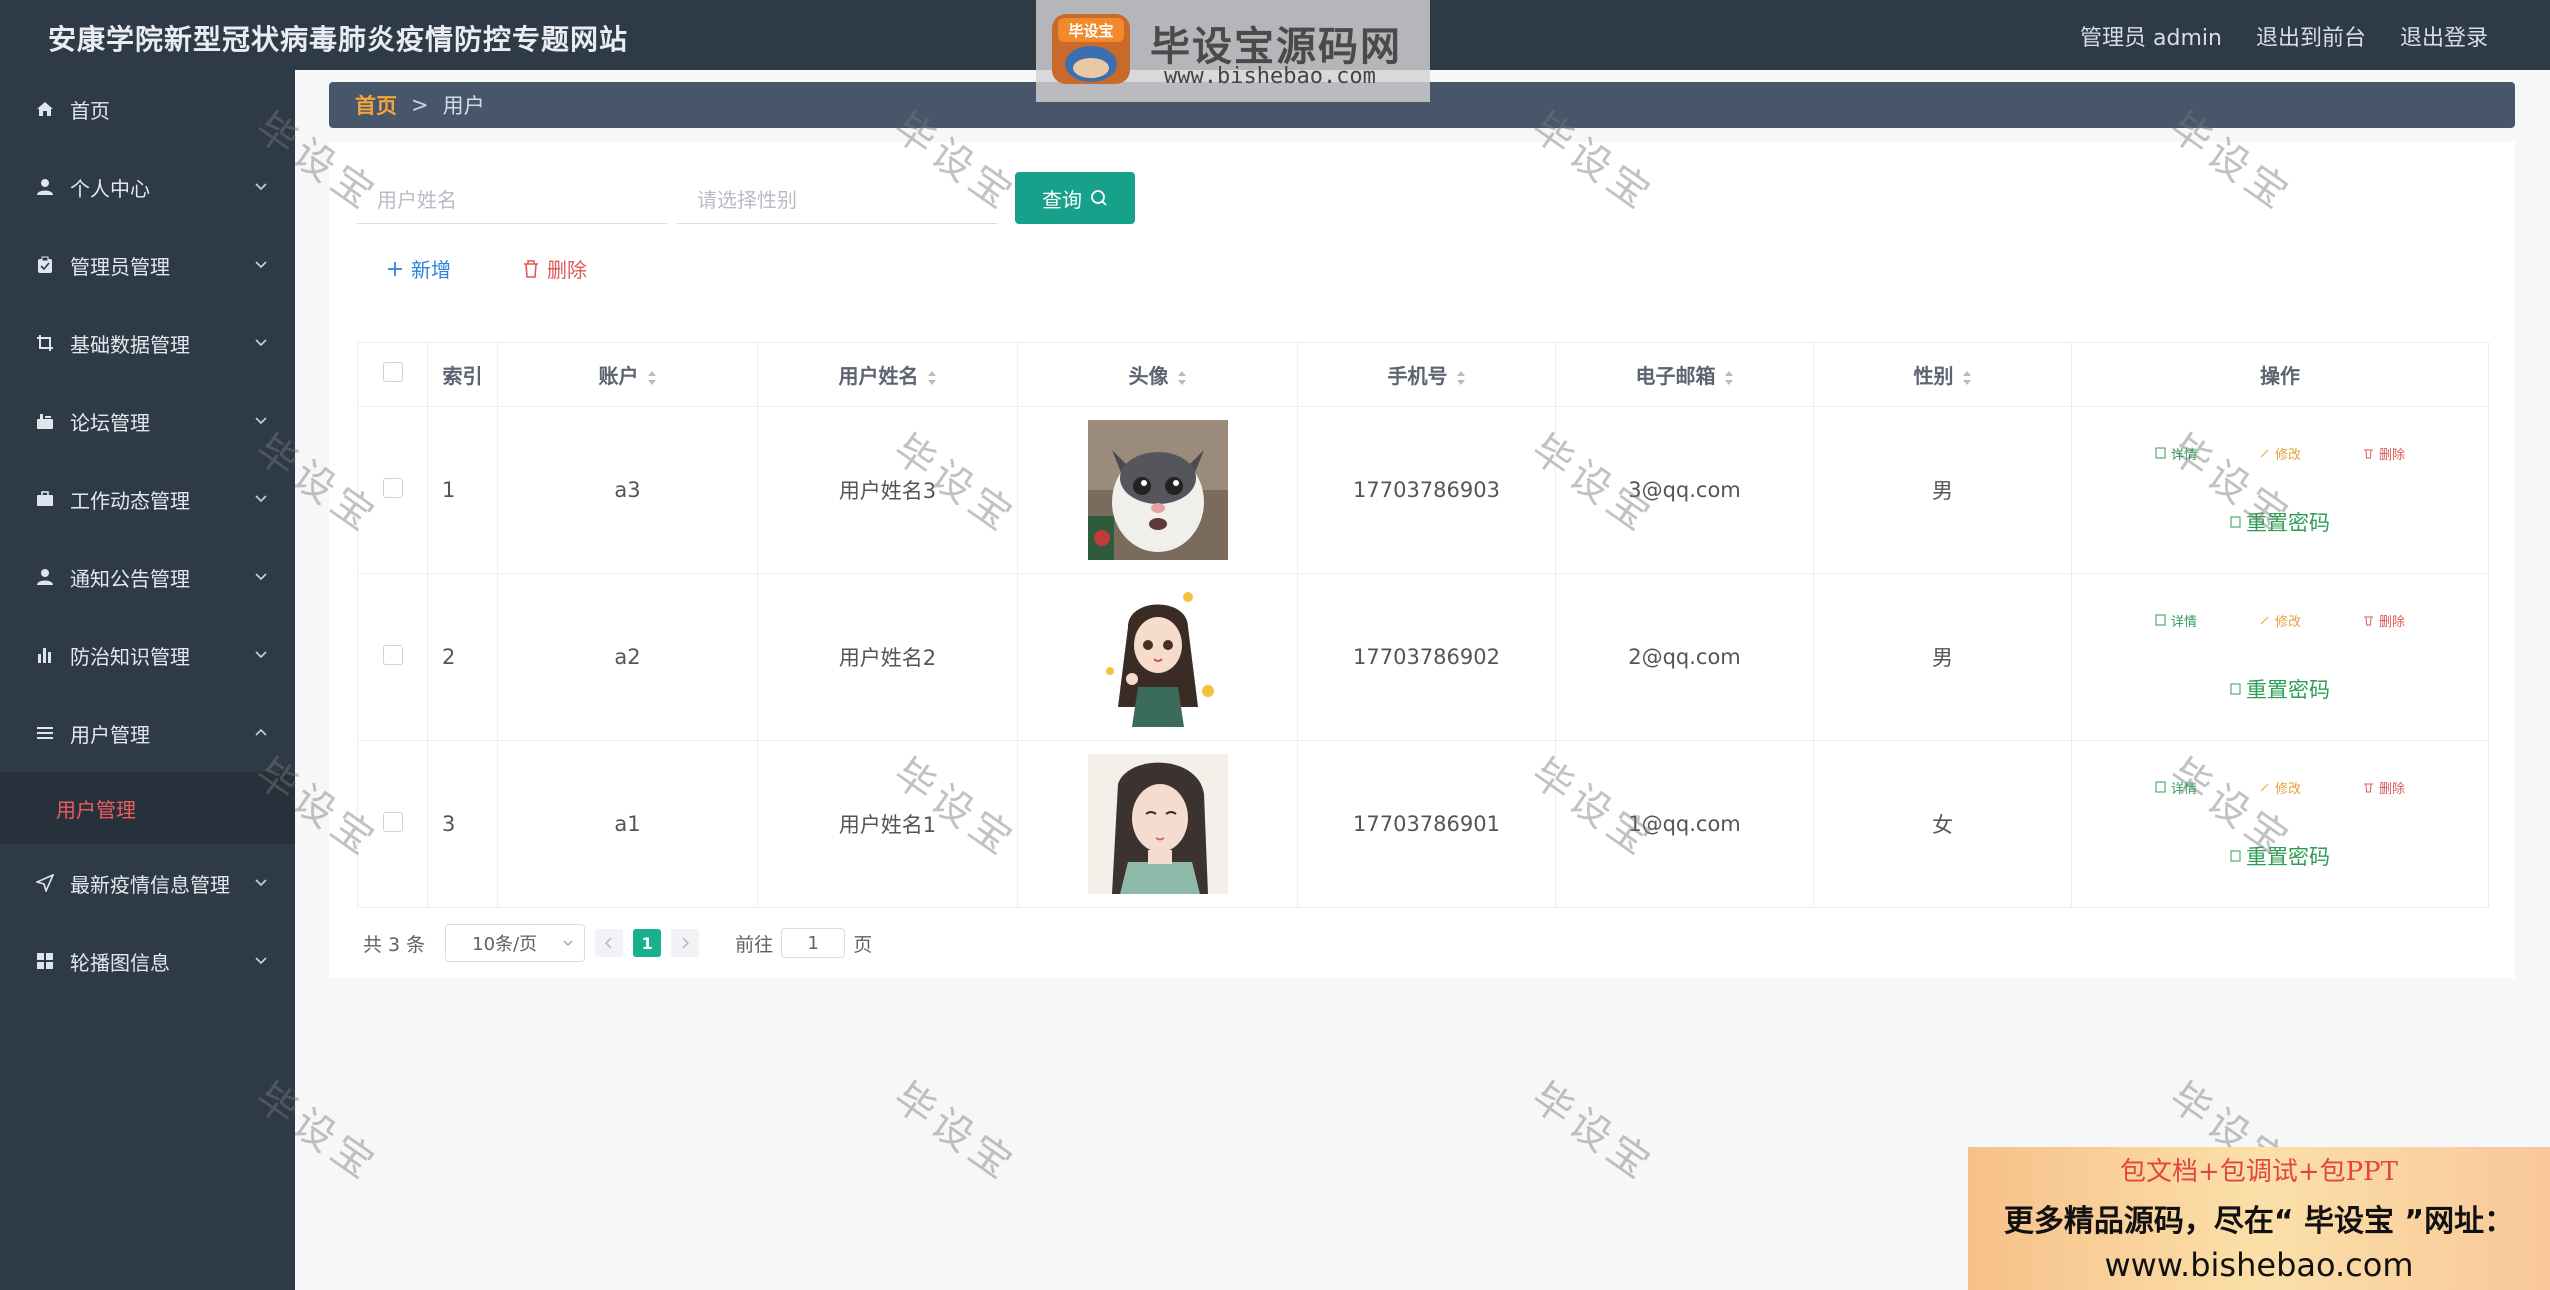 Image resolution: width=2550 pixels, height=1290 pixels. Describe the element at coordinates (647, 943) in the screenshot. I see `page-number-button: 1` at that location.